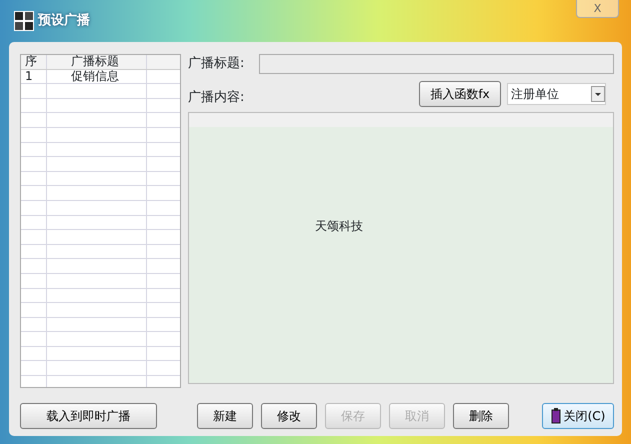 The width and height of the screenshot is (631, 444). Describe the element at coordinates (97, 77) in the screenshot. I see `table-cell: 促销信息` at that location.